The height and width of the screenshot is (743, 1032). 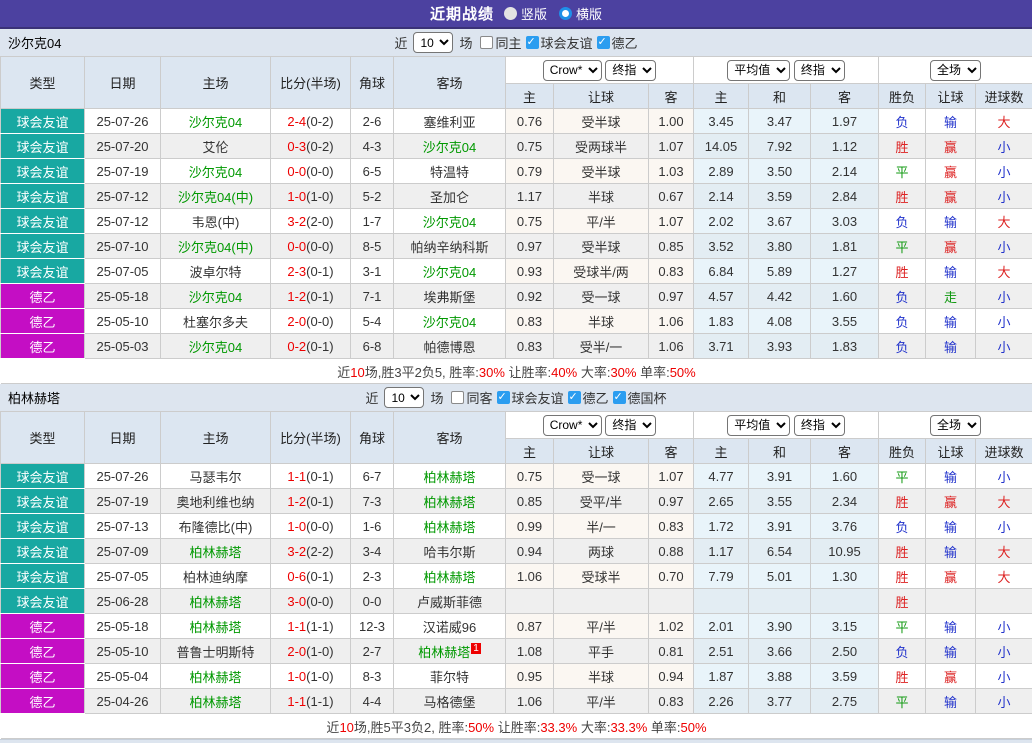 I want to click on score-cell: 3-2(2-2), so click(x=311, y=551).